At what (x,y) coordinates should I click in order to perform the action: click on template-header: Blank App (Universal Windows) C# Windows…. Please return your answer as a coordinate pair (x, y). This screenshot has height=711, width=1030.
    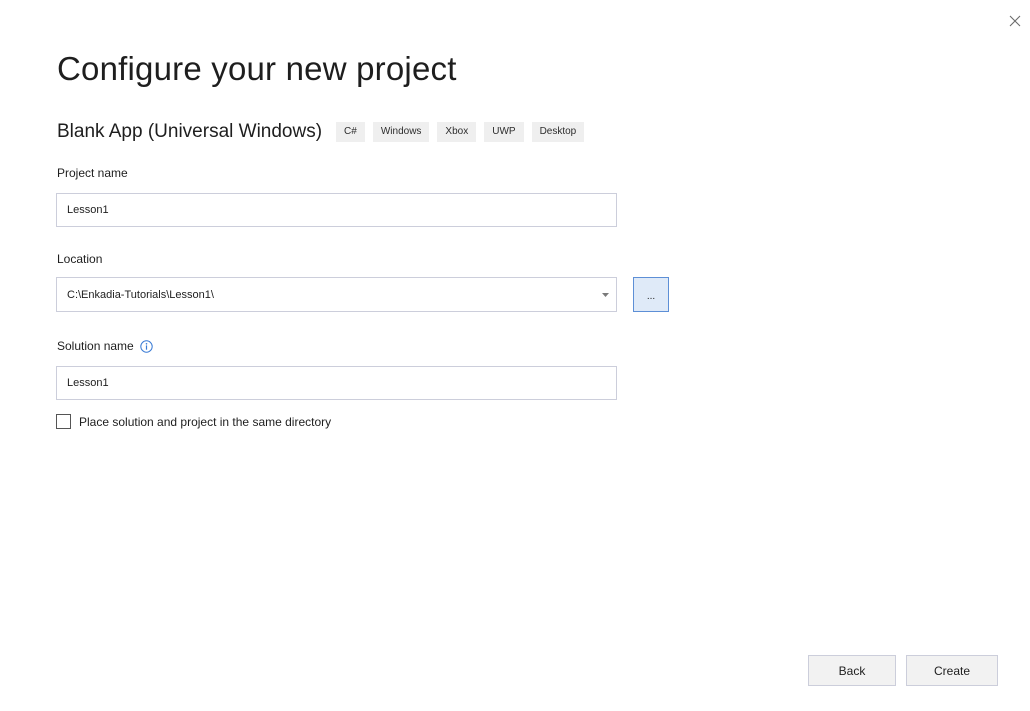
    Looking at the image, I should click on (324, 132).